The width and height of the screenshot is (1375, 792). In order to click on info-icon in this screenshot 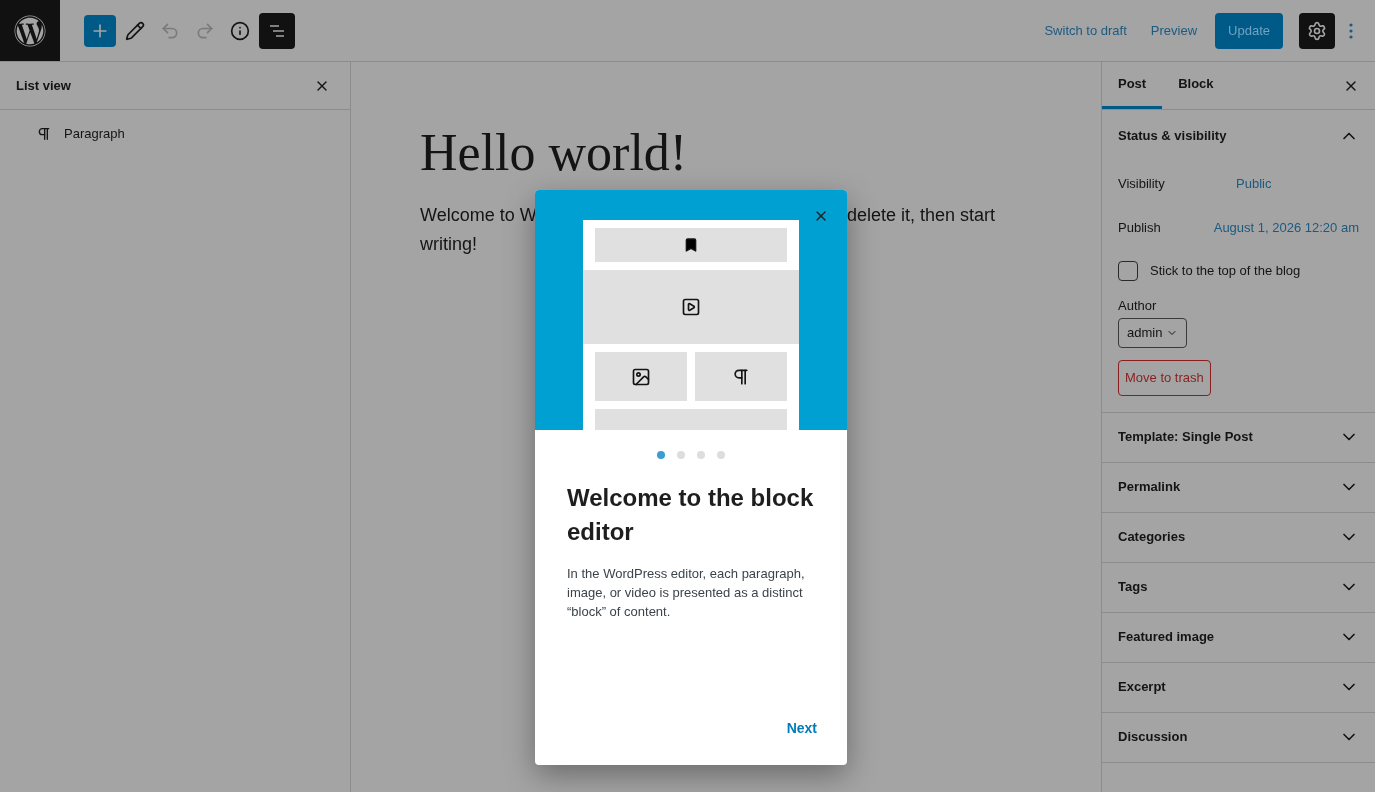, I will do `click(240, 30)`.